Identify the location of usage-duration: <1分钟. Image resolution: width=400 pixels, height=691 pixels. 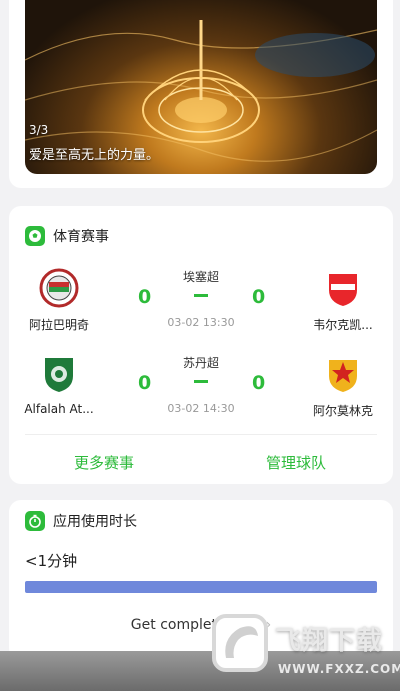
(51, 561).